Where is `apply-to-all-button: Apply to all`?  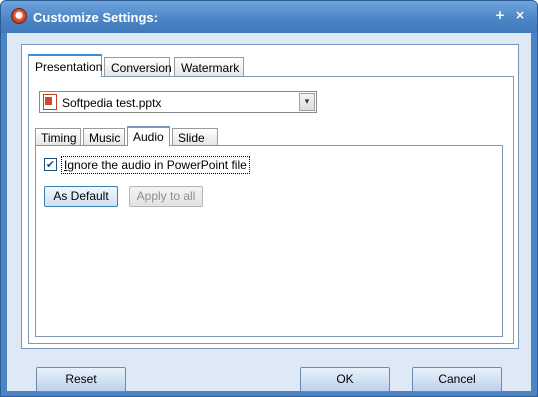 apply-to-all-button: Apply to all is located at coordinates (166, 196).